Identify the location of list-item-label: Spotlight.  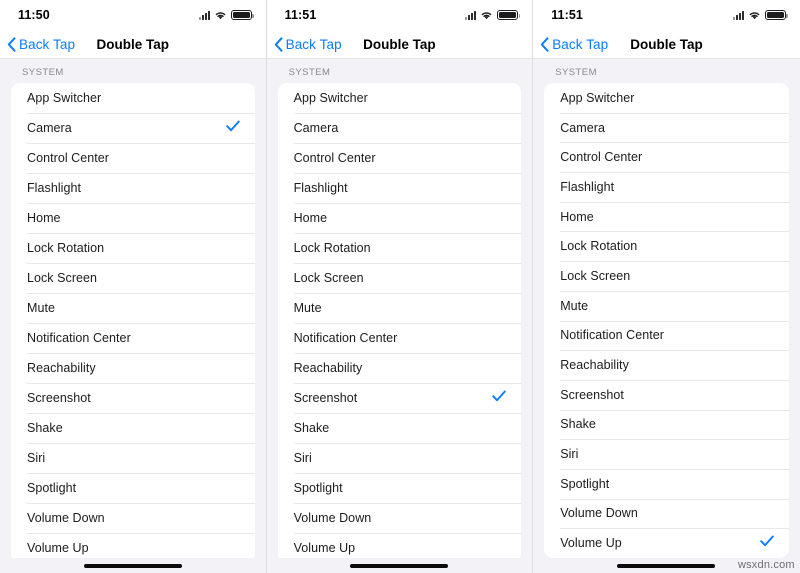
(52, 488).